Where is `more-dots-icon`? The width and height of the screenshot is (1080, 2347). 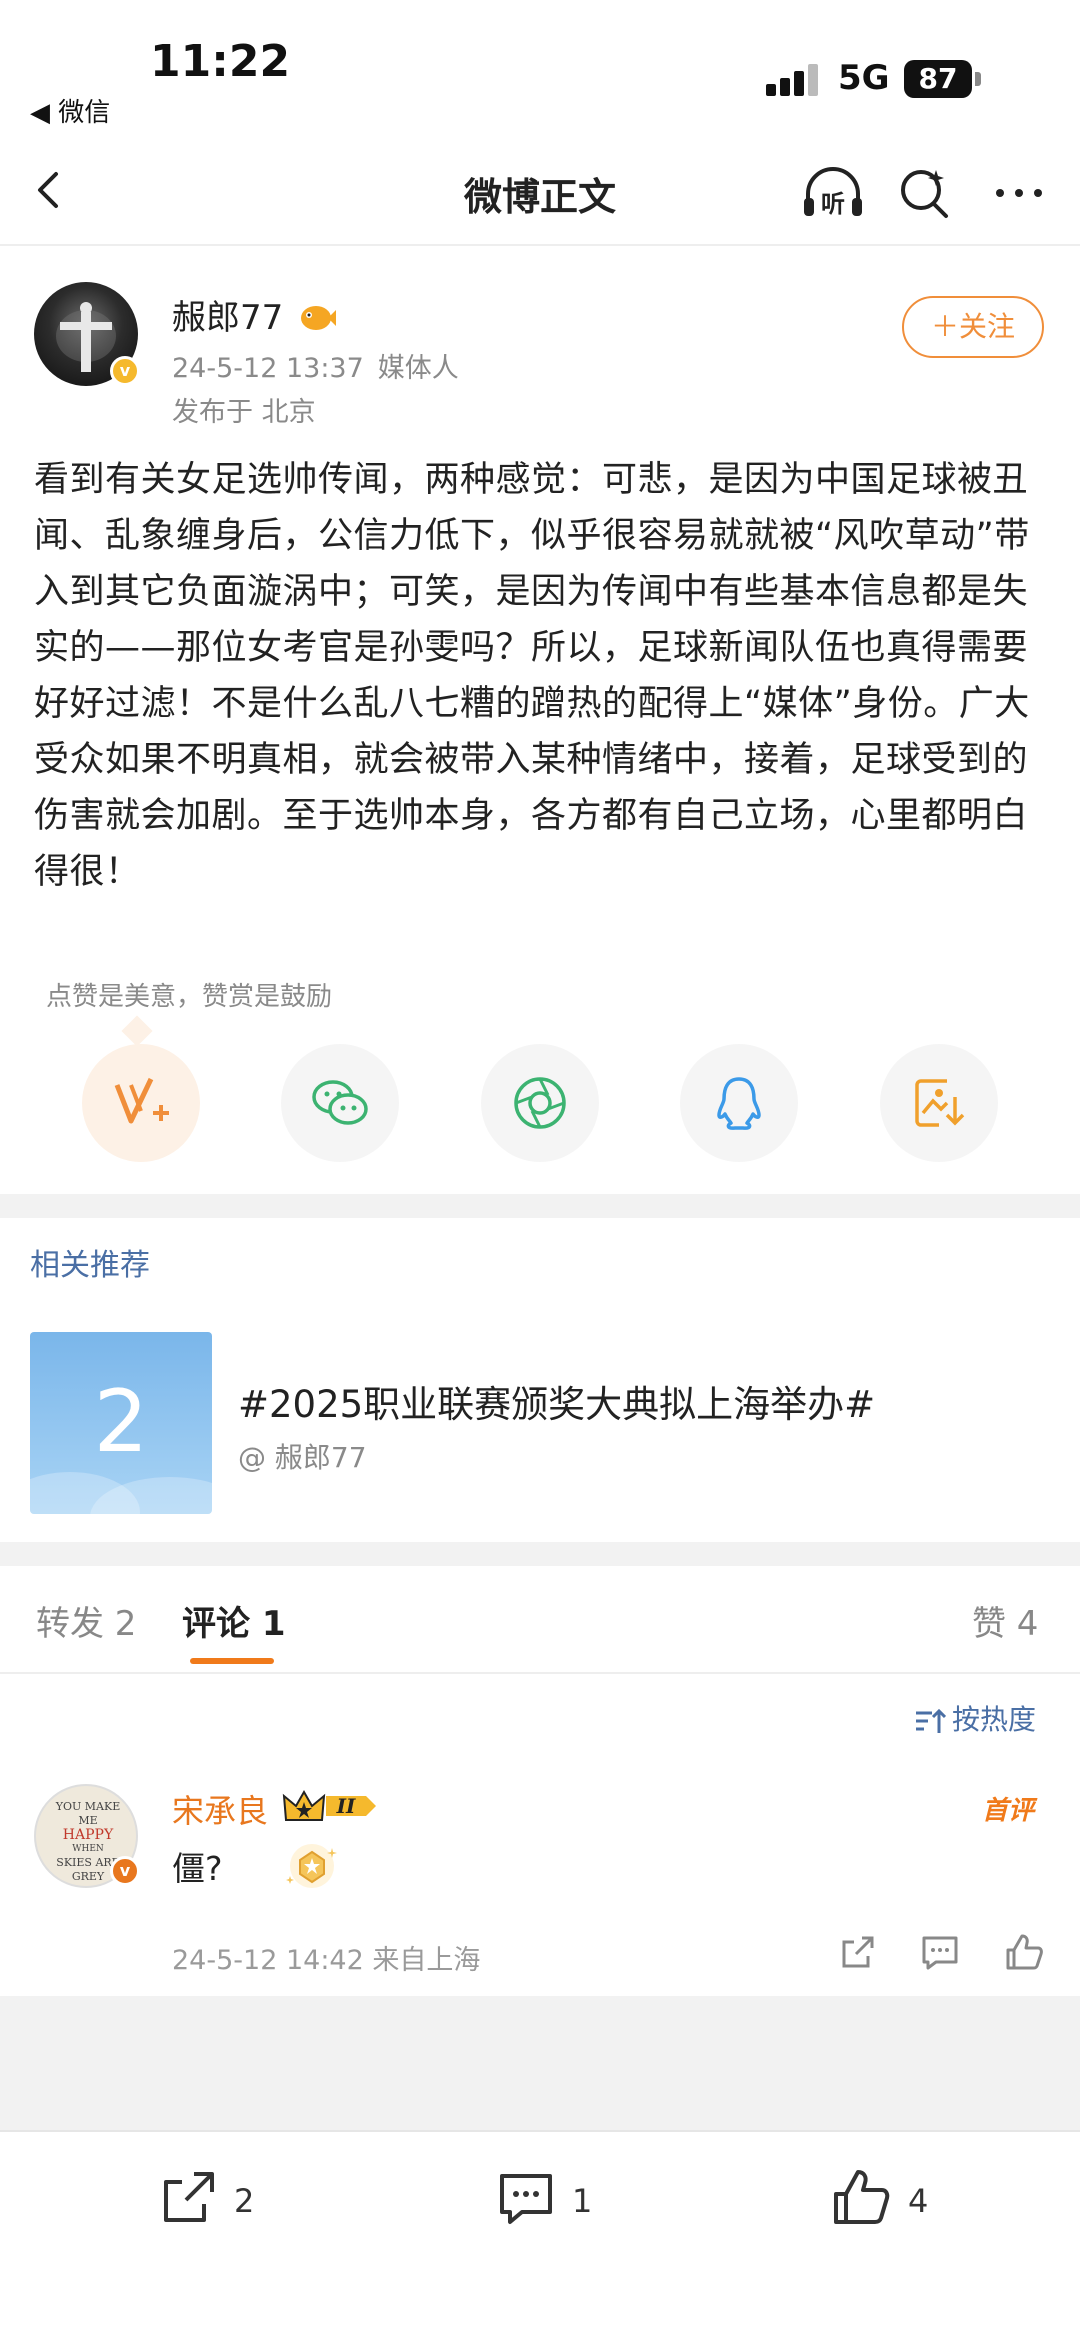
more-dots-icon is located at coordinates (1019, 193).